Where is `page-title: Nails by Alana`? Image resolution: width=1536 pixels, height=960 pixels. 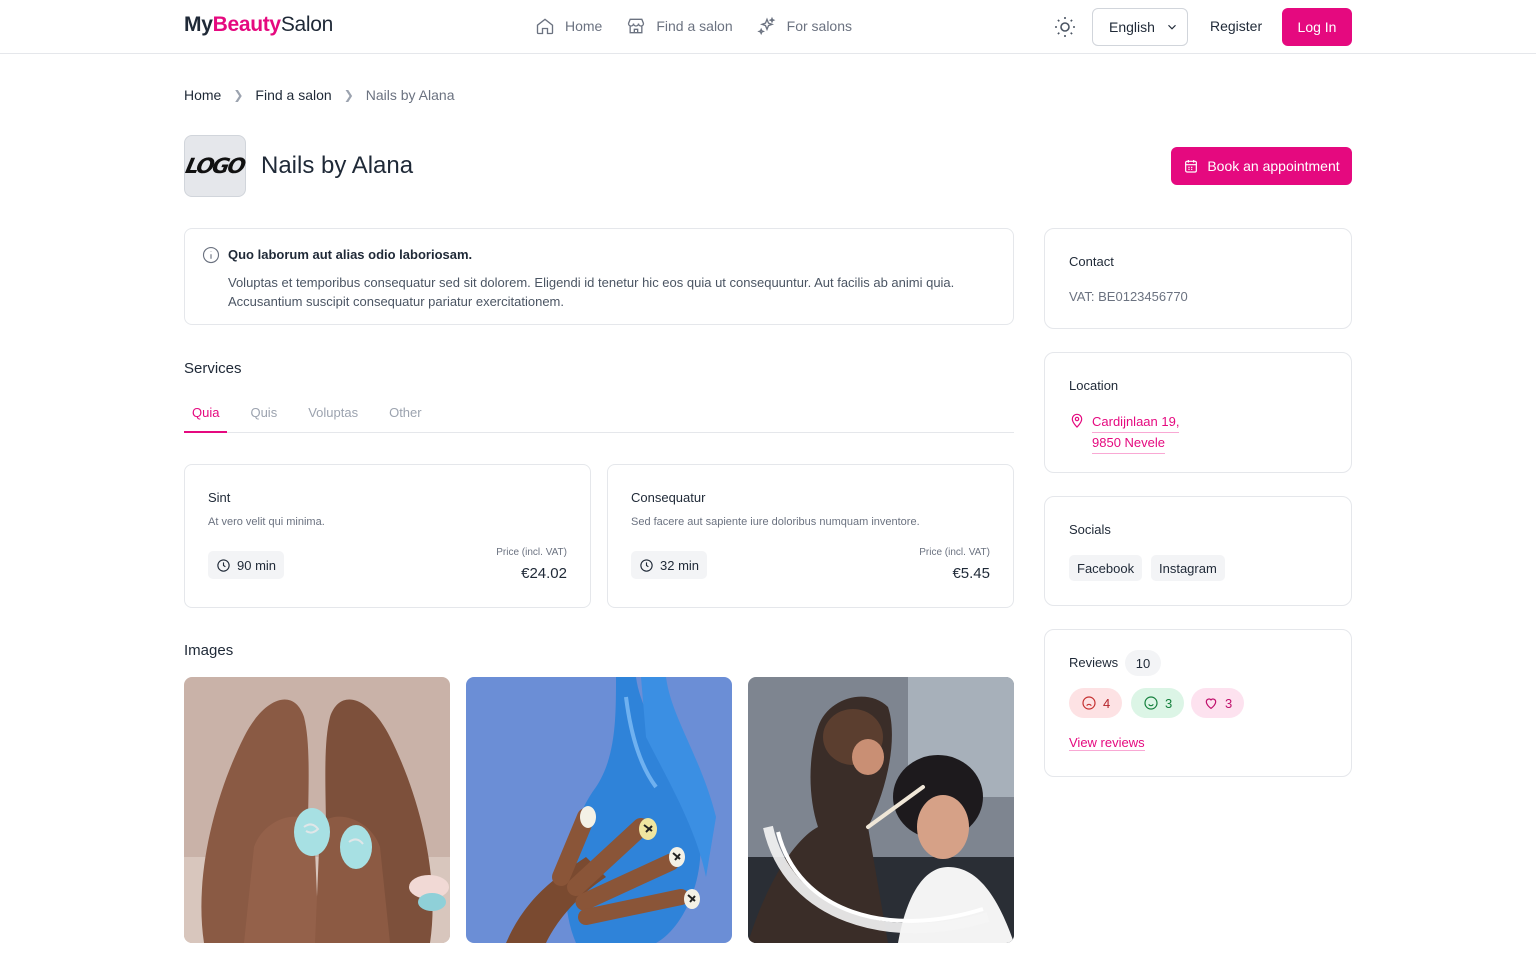
page-title: Nails by Alana is located at coordinates (337, 165).